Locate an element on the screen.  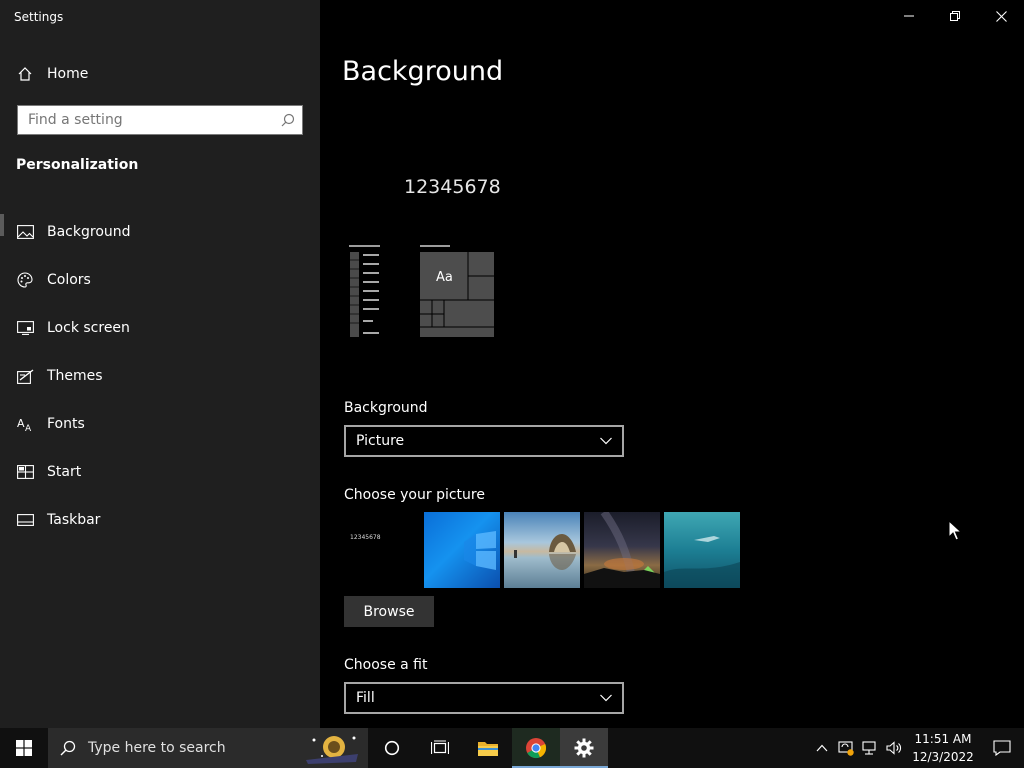
taskbar-search-box: Type here to search is located at coordinates (208, 748).